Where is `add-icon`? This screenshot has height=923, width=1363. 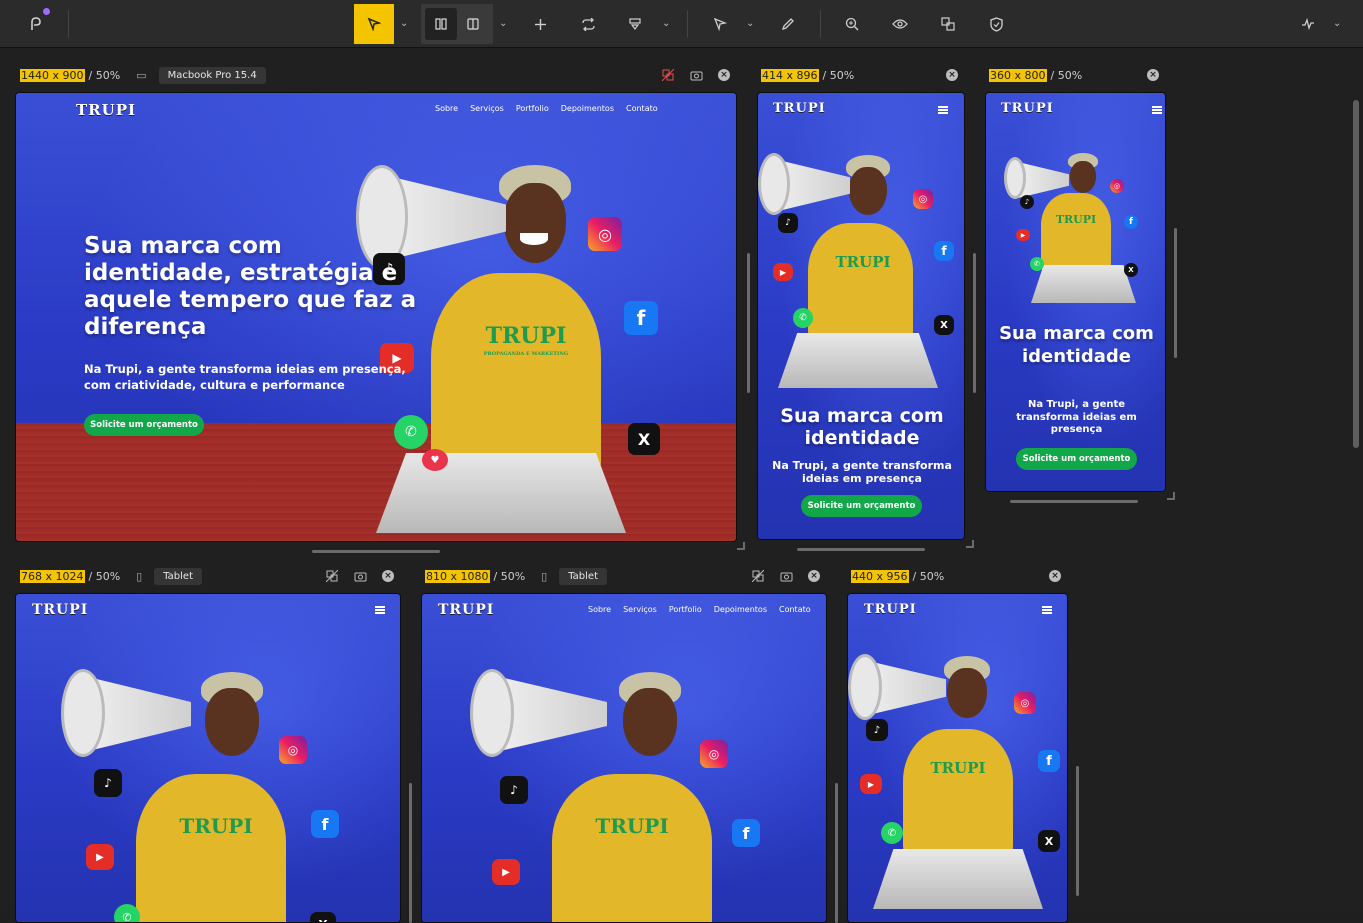 add-icon is located at coordinates (540, 24).